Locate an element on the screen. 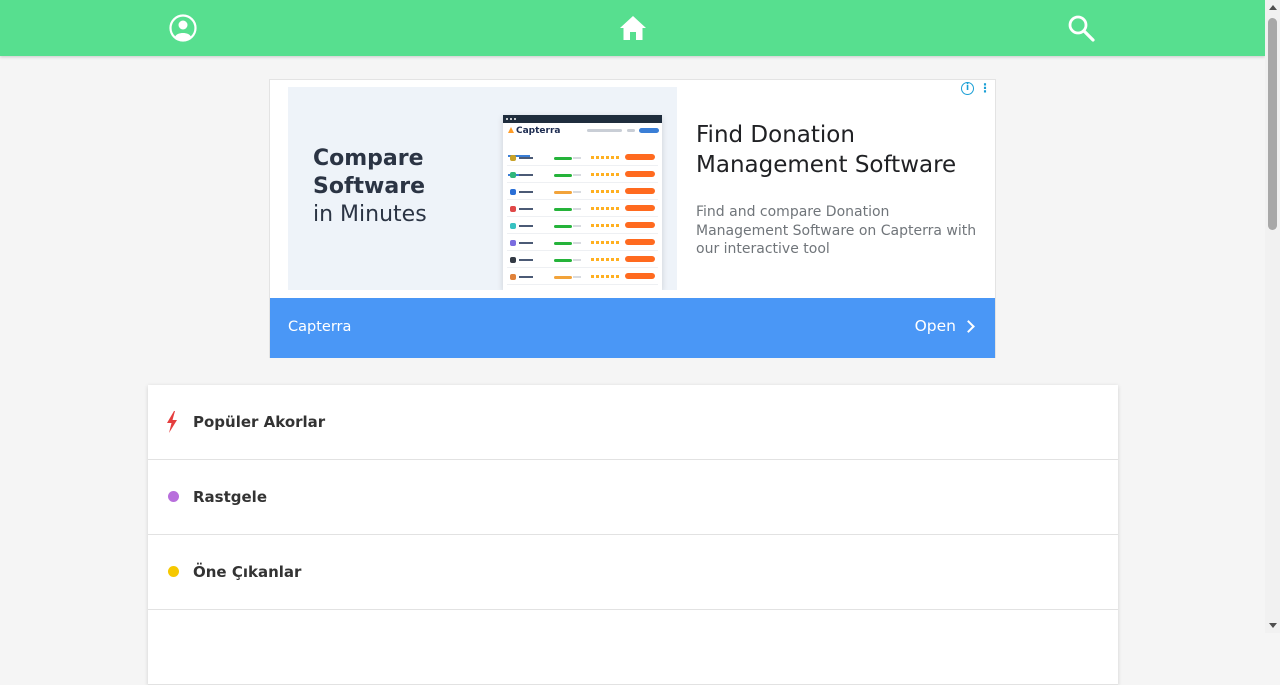 This screenshot has width=1280, height=685. user-circle-icon is located at coordinates (183, 28).